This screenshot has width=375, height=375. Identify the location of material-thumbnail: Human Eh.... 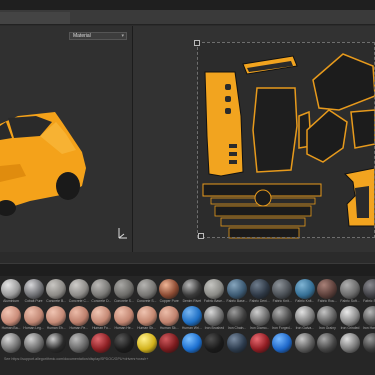
(56, 320).